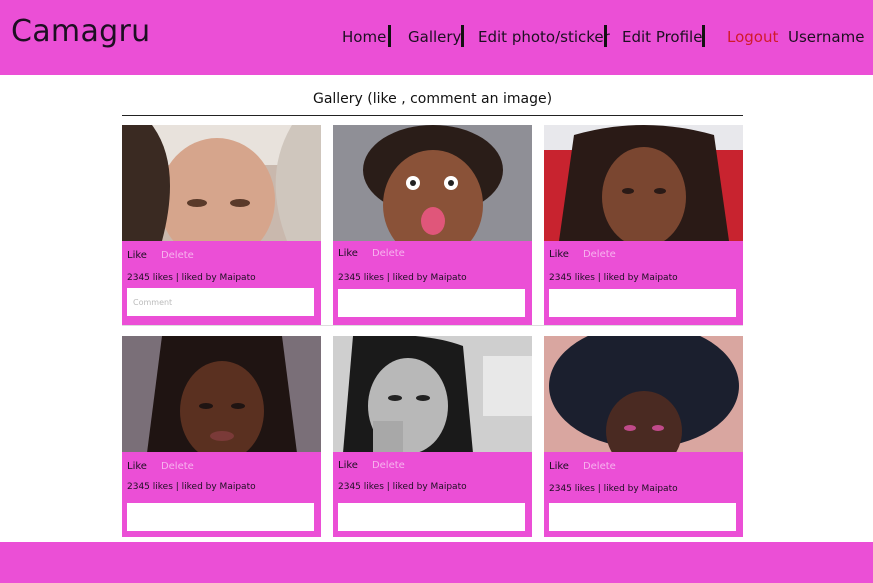 Image resolution: width=873 pixels, height=583 pixels. Describe the element at coordinates (662, 37) in the screenshot. I see `nav-edit-profile-link: Edit Profile` at that location.